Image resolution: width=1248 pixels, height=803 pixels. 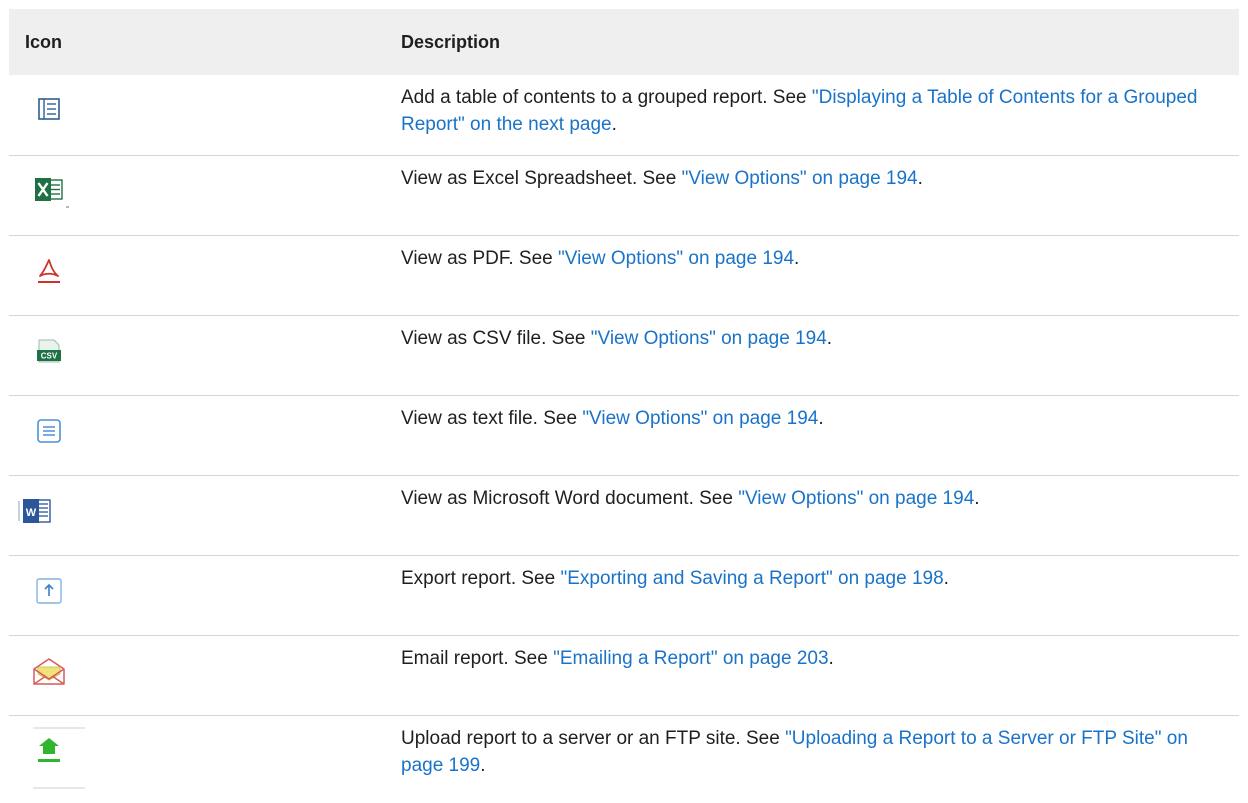 What do you see at coordinates (57, 757) in the screenshot?
I see `upload-icon` at bounding box center [57, 757].